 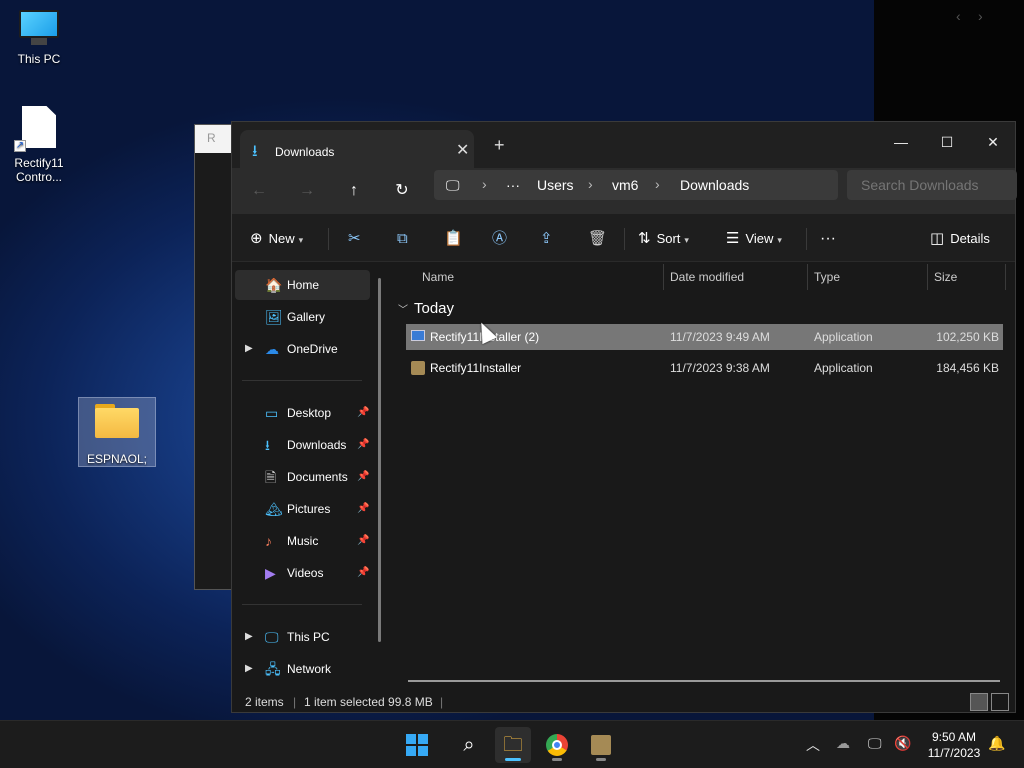 I want to click on nav-item-gallery: 🖼 Gallery, so click(x=302, y=317).